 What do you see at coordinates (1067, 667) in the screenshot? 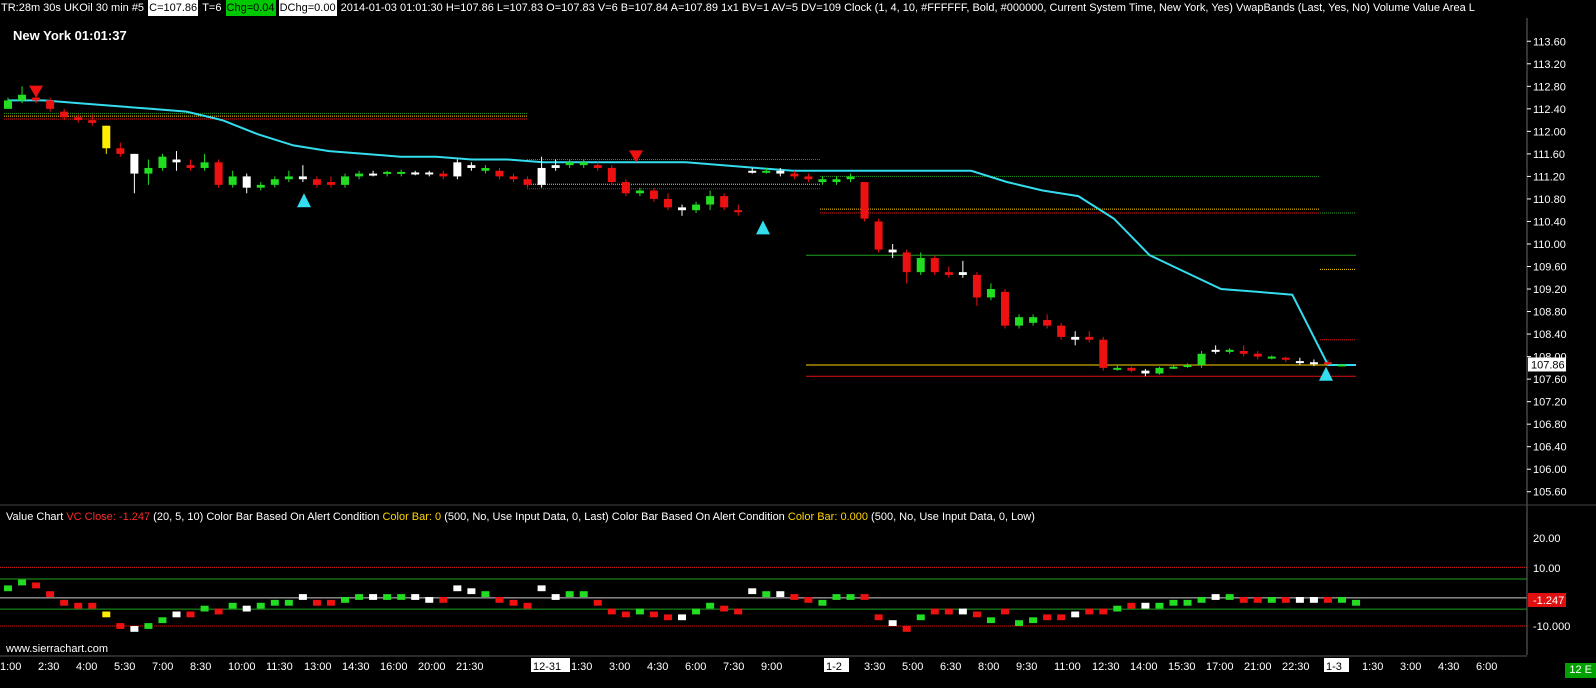
I see `time-tick-label: 11:00` at bounding box center [1067, 667].